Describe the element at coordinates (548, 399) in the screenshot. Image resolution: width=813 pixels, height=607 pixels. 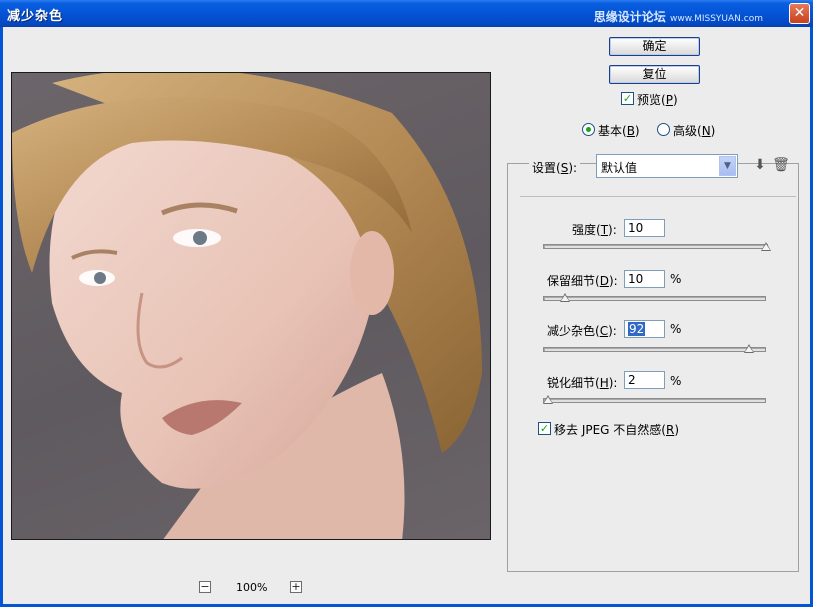
I see `sharpen-details-slider-thumb` at that location.